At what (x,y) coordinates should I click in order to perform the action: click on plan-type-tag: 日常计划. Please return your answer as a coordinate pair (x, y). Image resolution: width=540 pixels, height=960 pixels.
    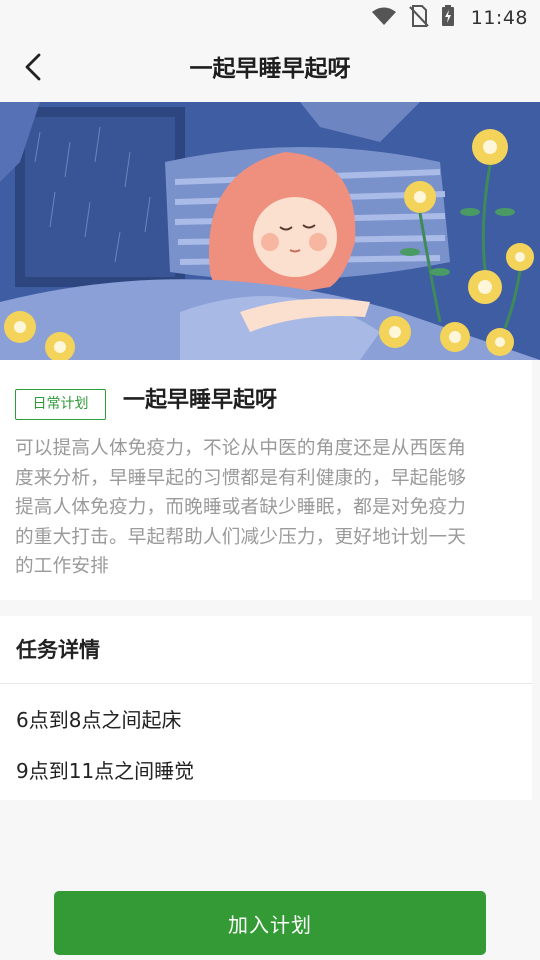
    Looking at the image, I should click on (60, 404).